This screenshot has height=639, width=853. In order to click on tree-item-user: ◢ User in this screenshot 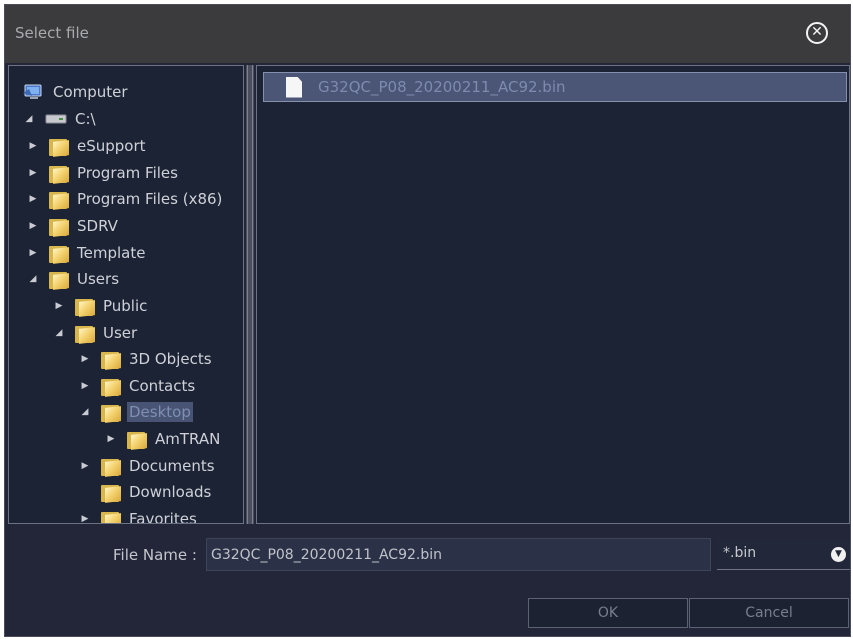, I will do `click(96, 333)`.